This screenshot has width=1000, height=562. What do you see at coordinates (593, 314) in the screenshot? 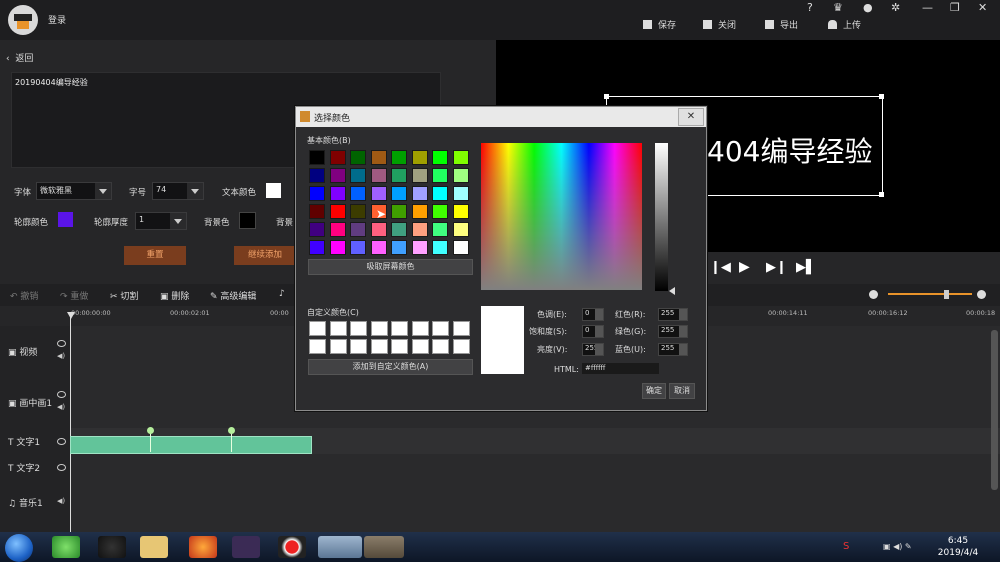
I see `hue-spinbox: 0` at bounding box center [593, 314].